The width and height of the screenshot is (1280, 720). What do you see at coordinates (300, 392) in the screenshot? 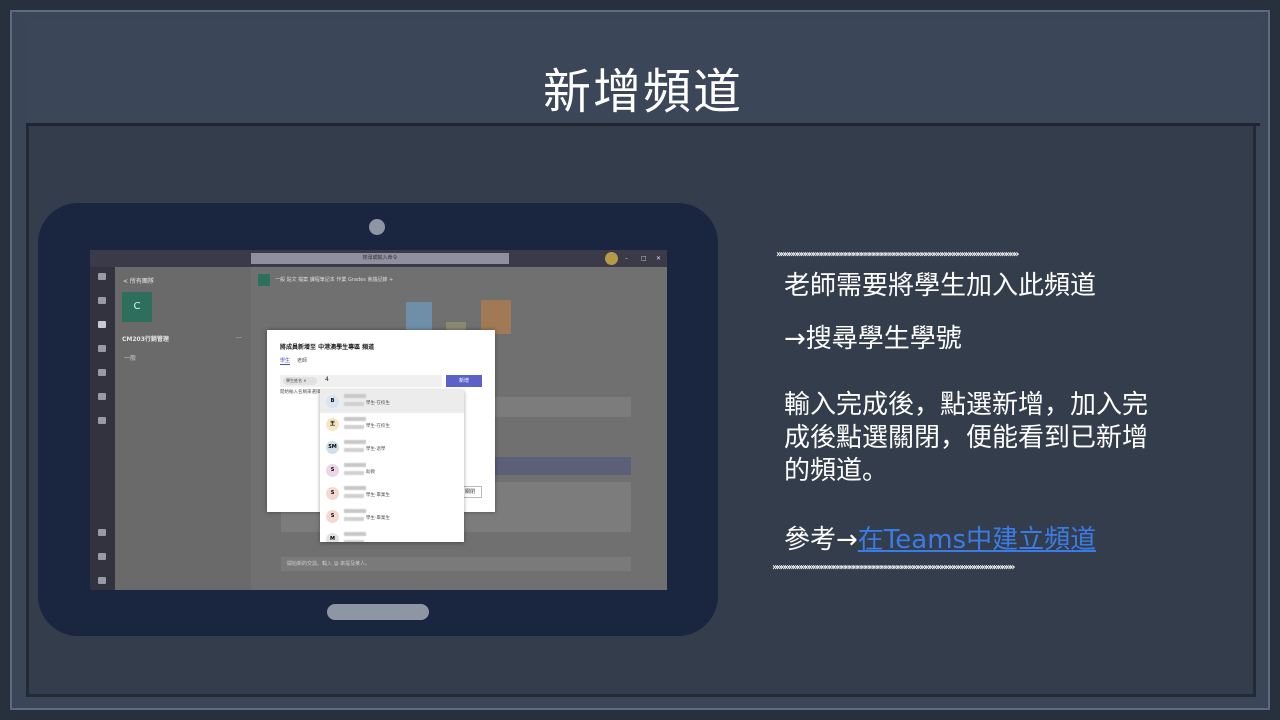
I see `dialog-hint: 開始輸入名稱來選擇` at bounding box center [300, 392].